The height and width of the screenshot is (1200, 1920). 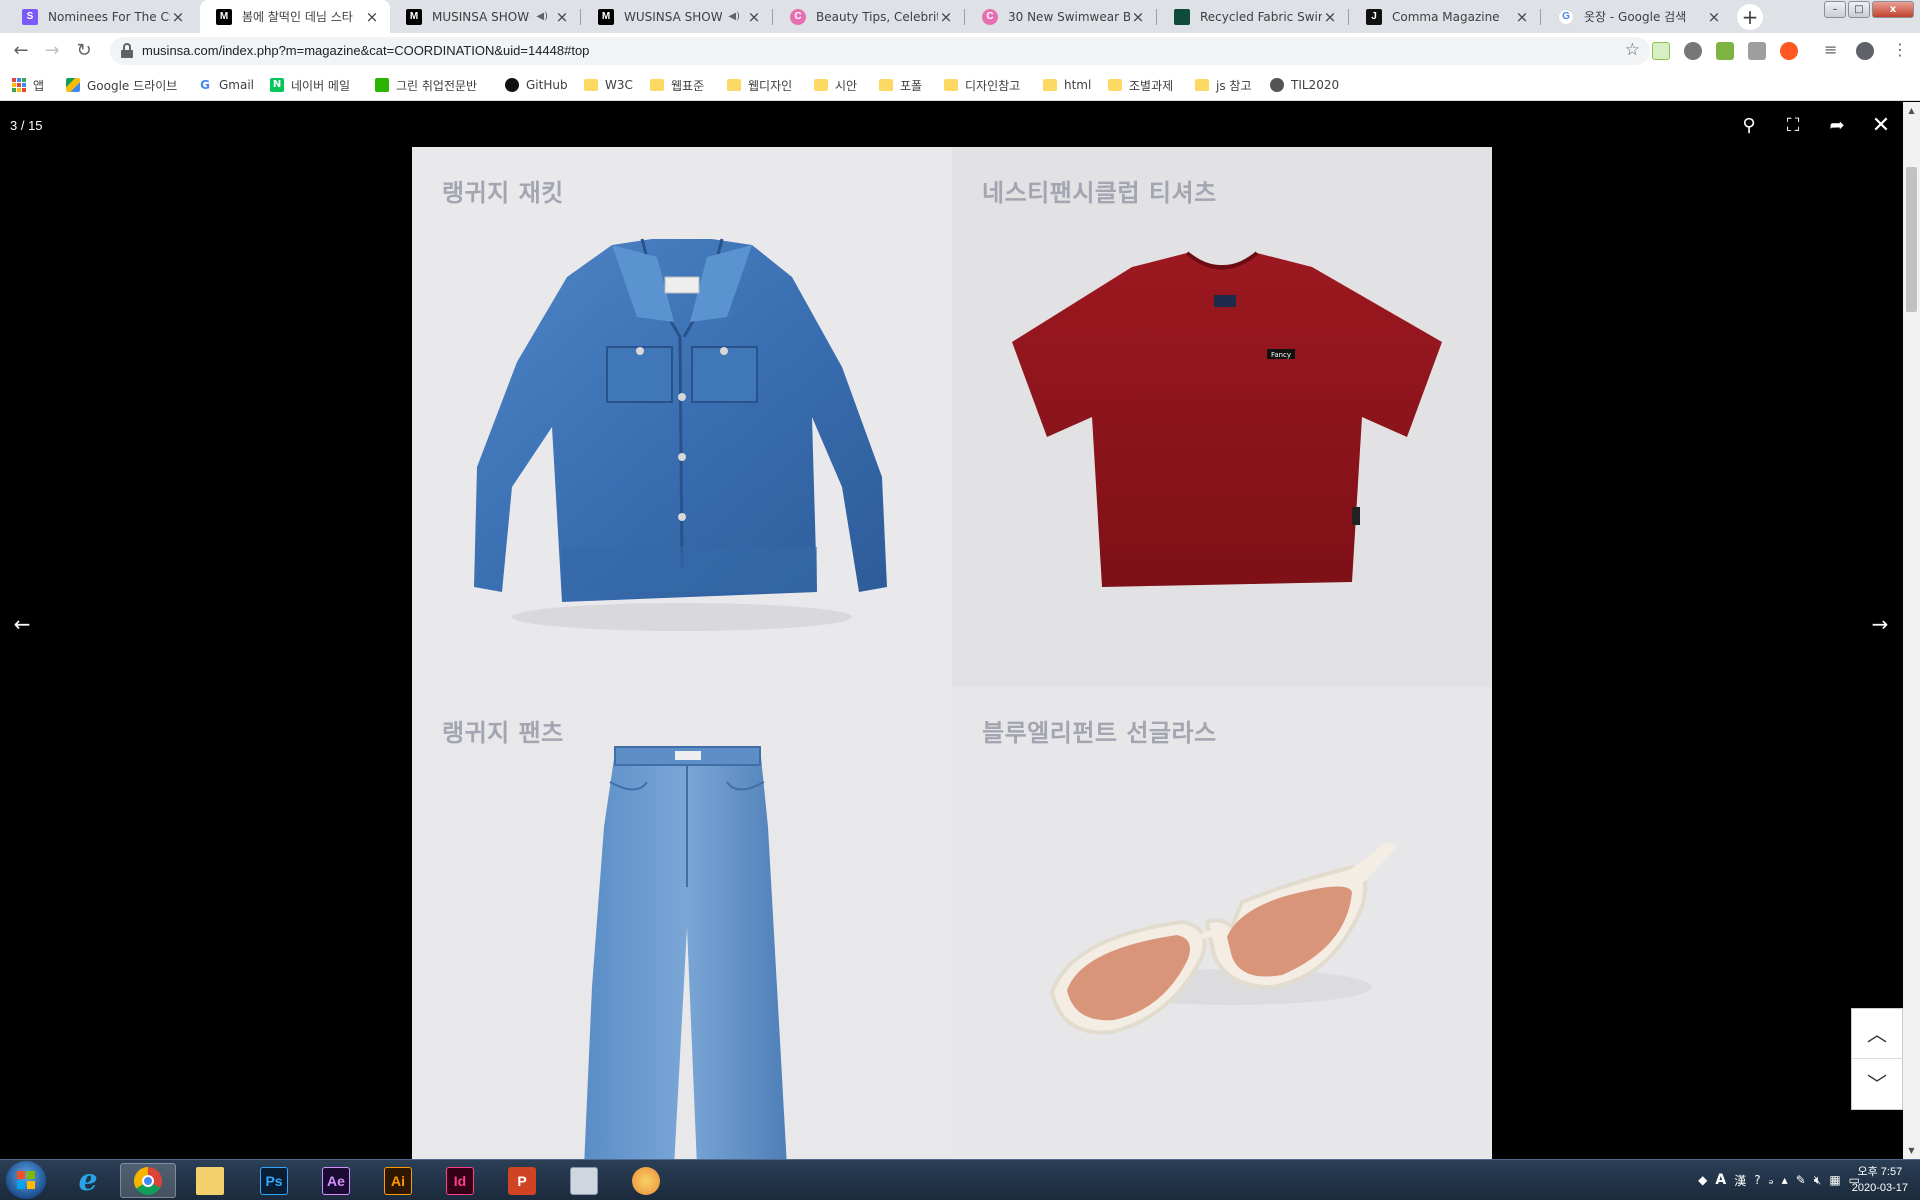 I want to click on taskbar-chrome, so click(x=148, y=1180).